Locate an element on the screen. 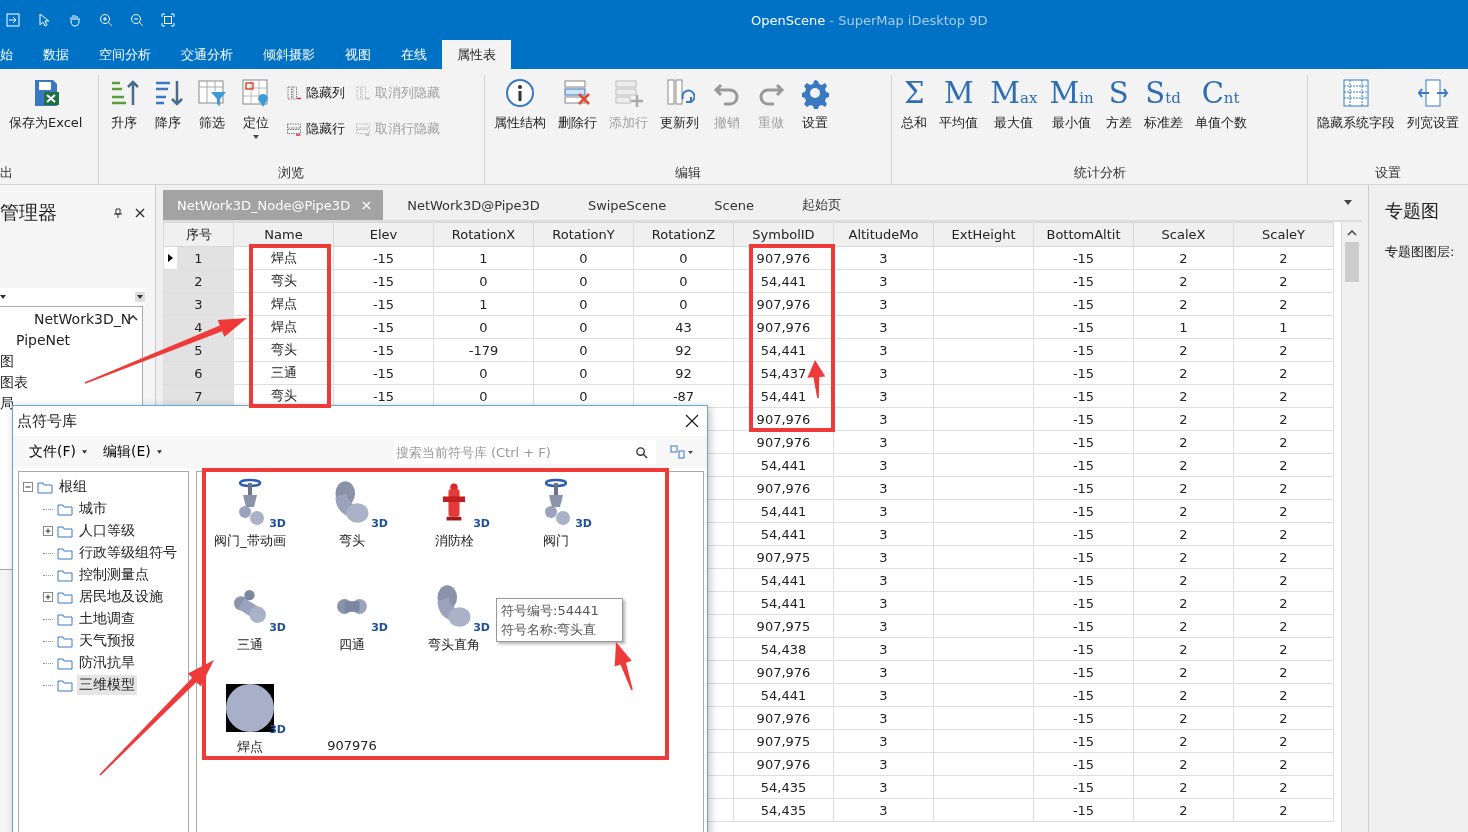 This screenshot has height=832, width=1468. column-header: AltitudeMo is located at coordinates (883, 234).